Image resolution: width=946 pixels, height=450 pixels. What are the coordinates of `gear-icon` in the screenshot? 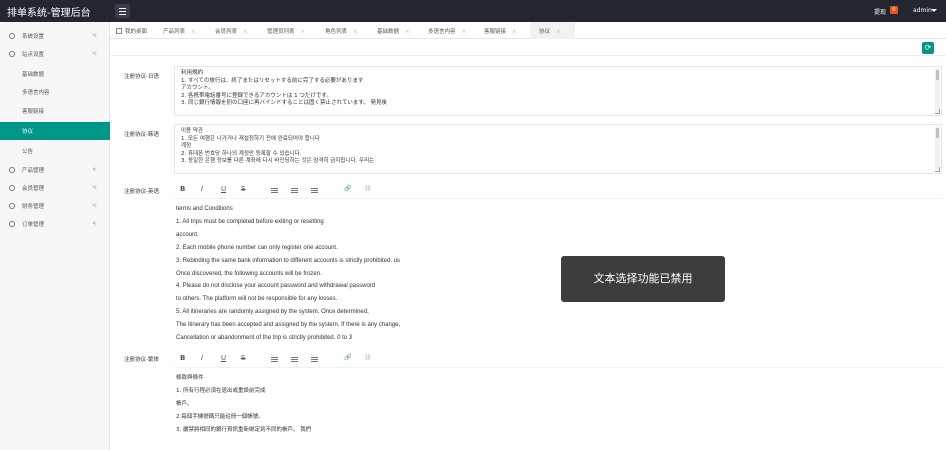 It's located at (12, 36).